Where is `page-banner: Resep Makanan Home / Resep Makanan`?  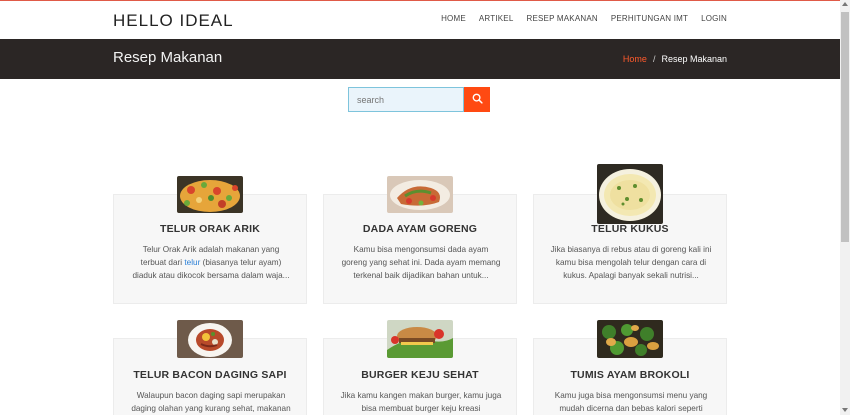 page-banner: Resep Makanan Home / Resep Makanan is located at coordinates (420, 59).